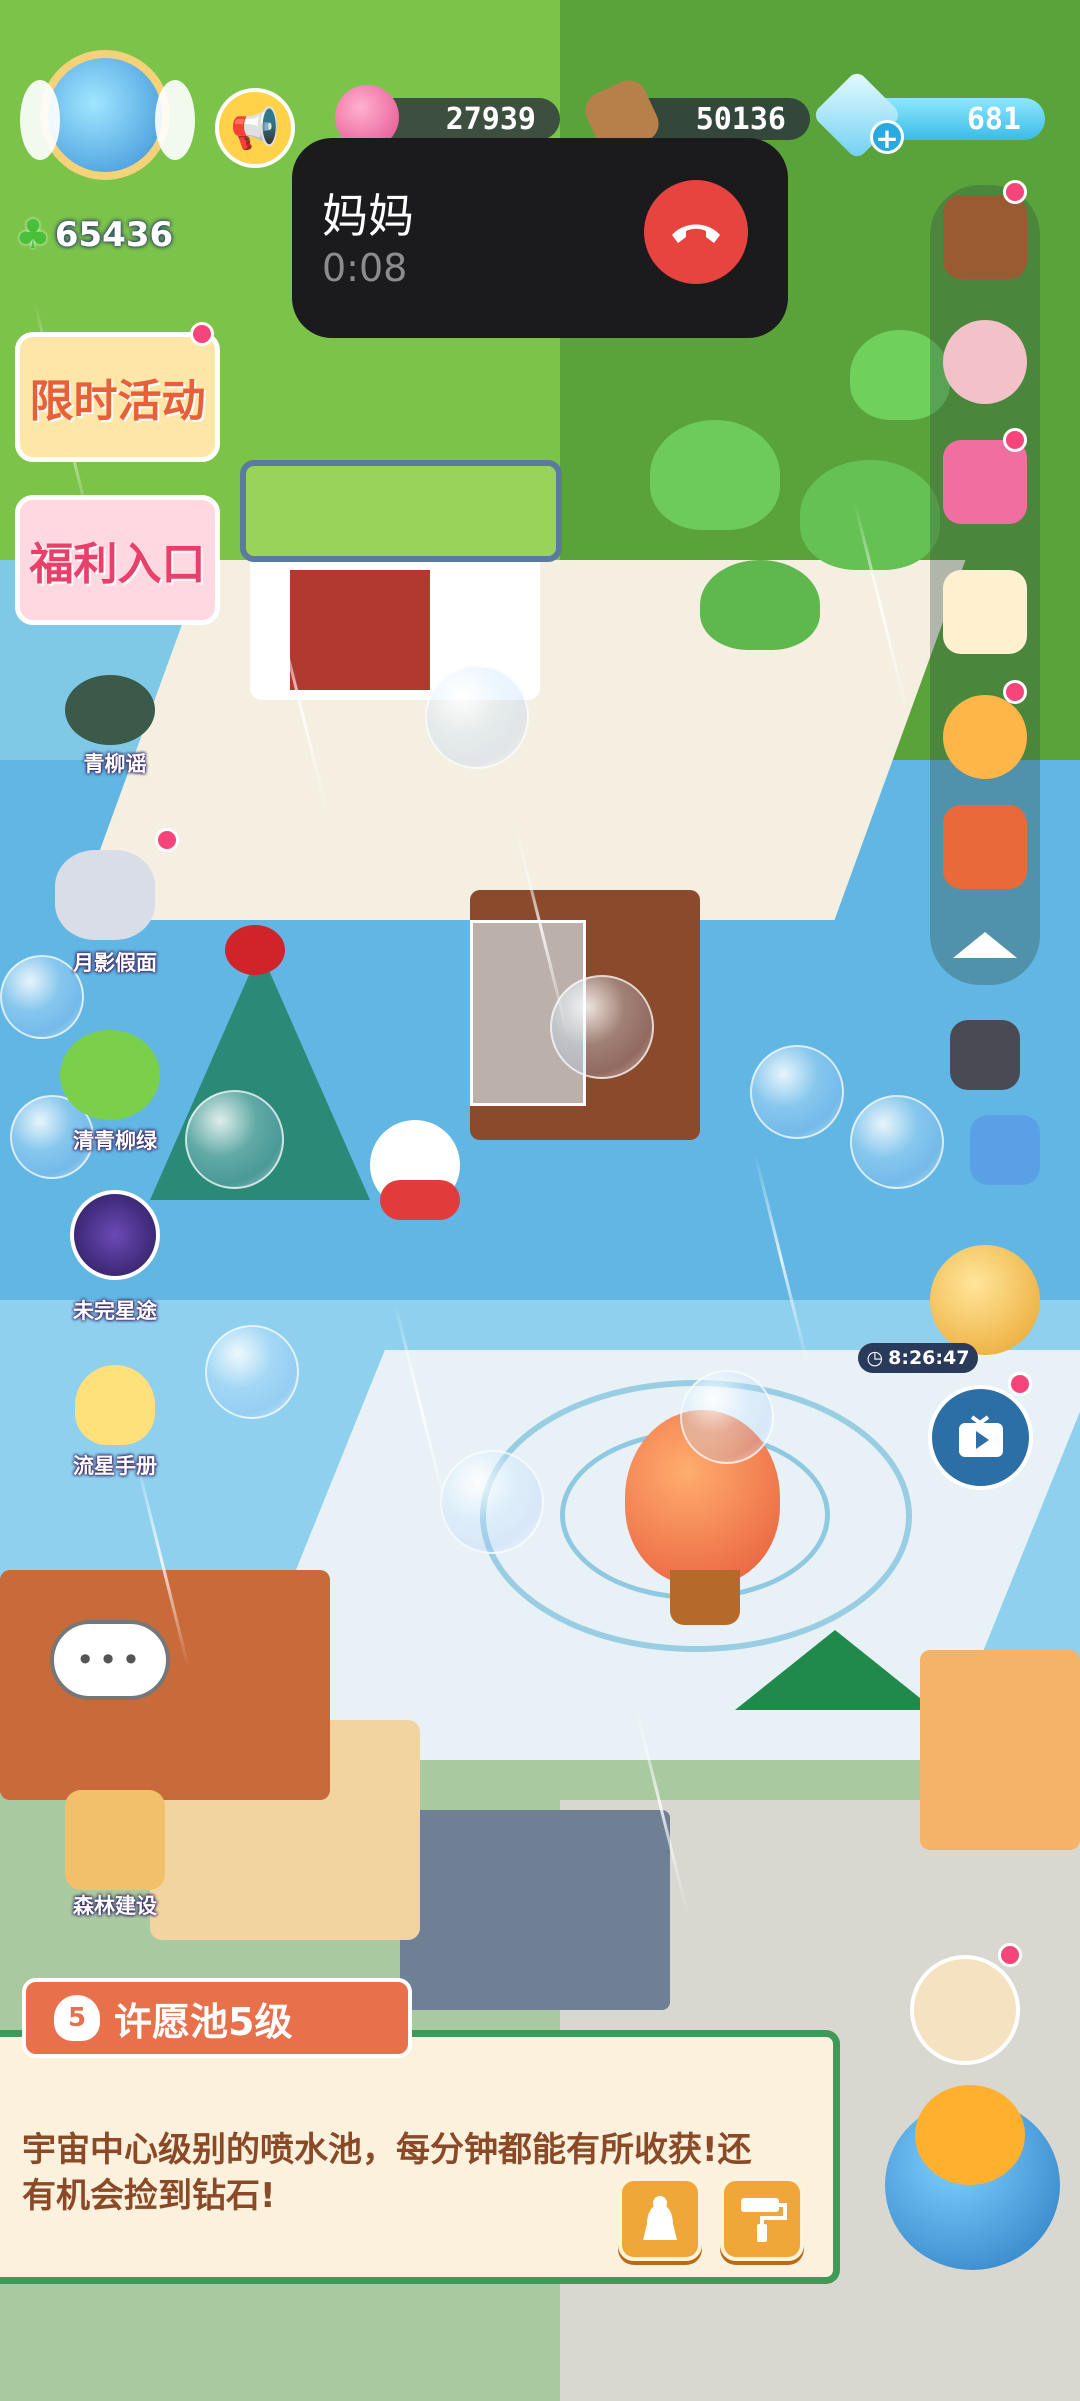 The width and height of the screenshot is (1080, 2401). I want to click on limited-event-button: 限时活动, so click(117, 397).